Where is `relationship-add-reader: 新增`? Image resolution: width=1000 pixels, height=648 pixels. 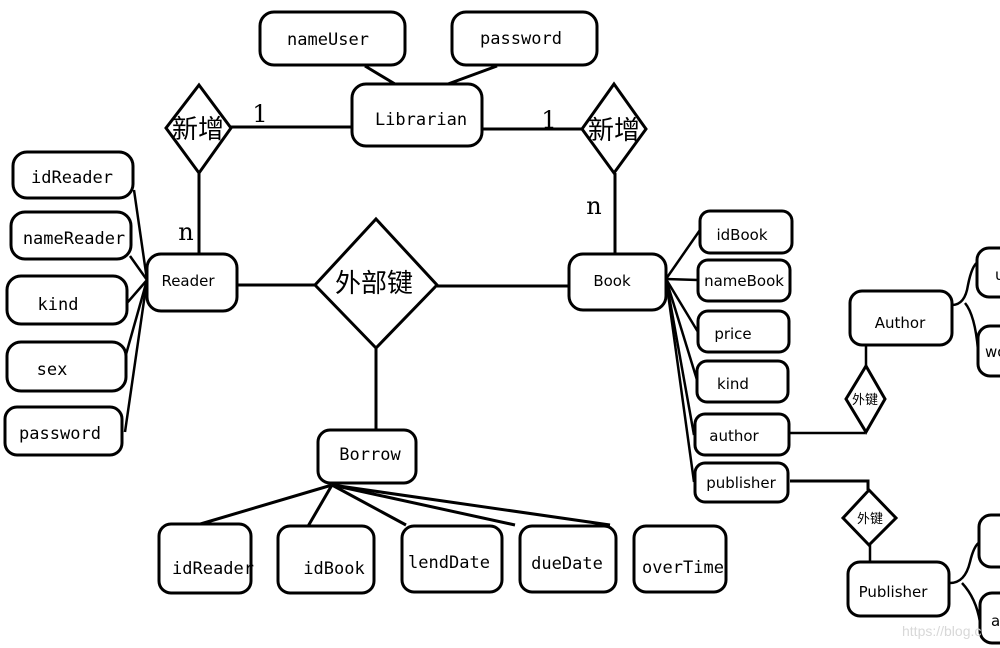 relationship-add-reader: 新增 is located at coordinates (198, 129).